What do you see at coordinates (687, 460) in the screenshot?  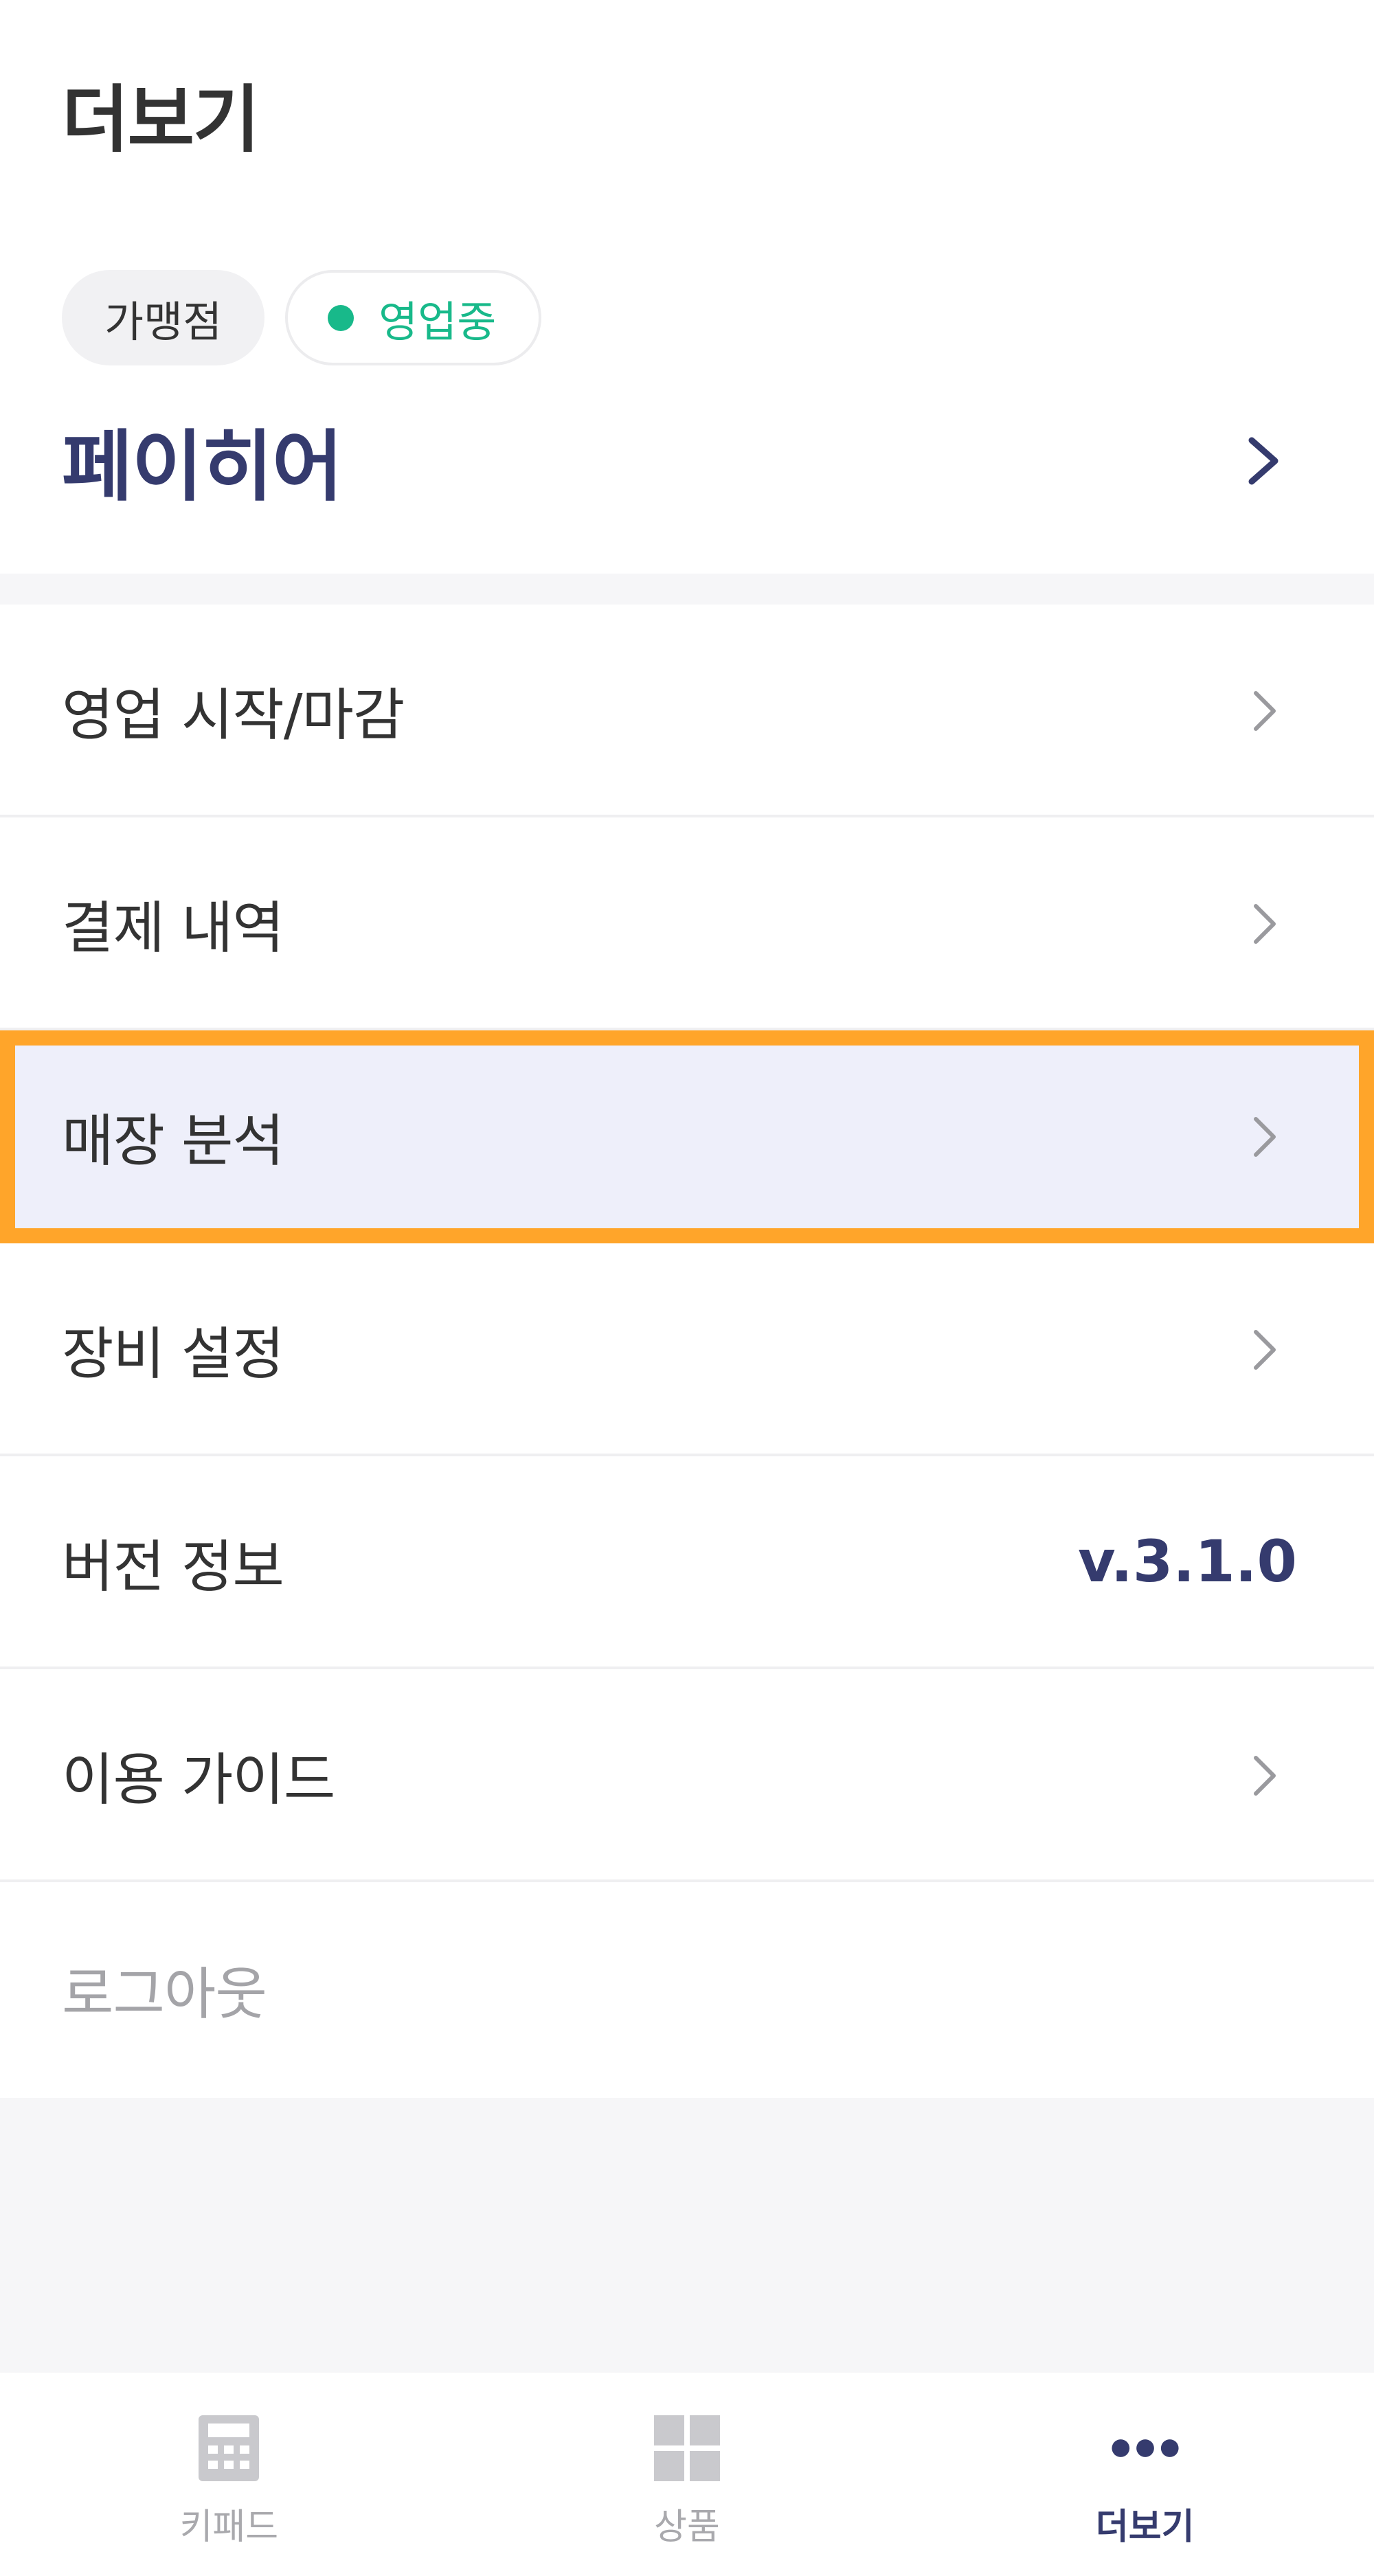 I see `store-profile-row: 페이히어` at bounding box center [687, 460].